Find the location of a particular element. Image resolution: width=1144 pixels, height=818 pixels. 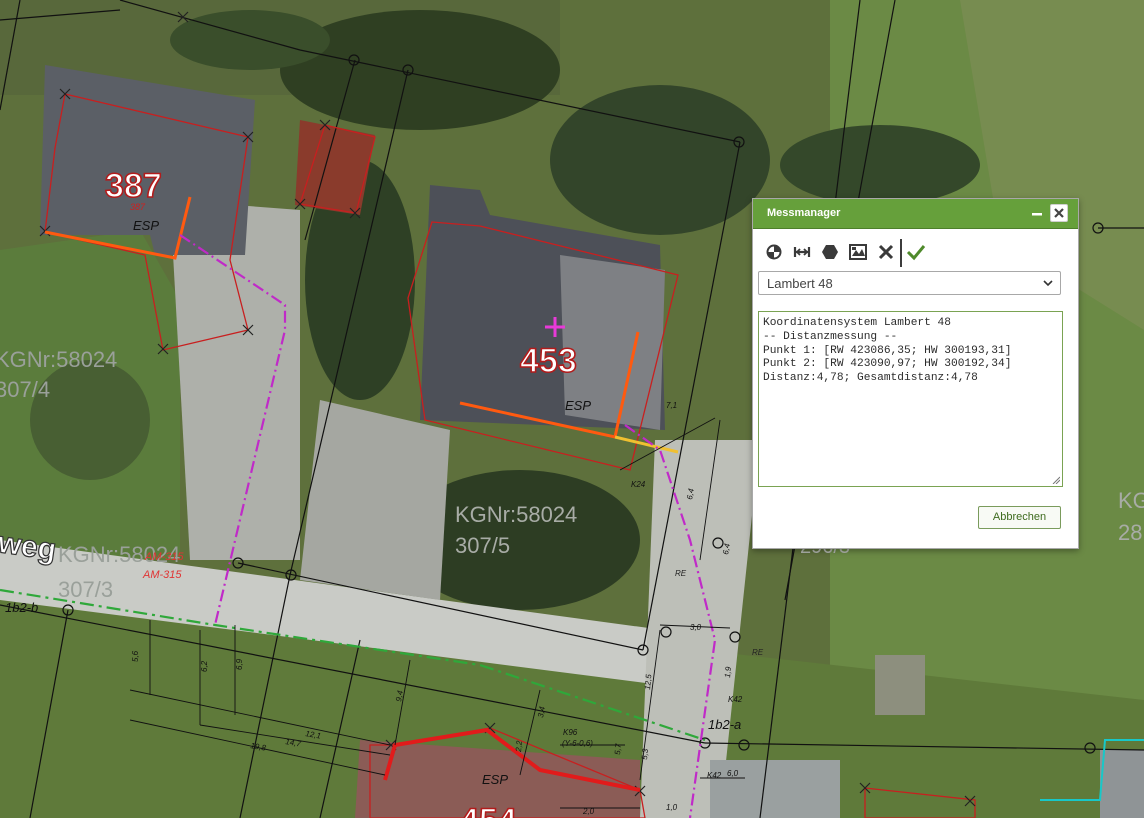

toolbar-separator is located at coordinates (901, 253).